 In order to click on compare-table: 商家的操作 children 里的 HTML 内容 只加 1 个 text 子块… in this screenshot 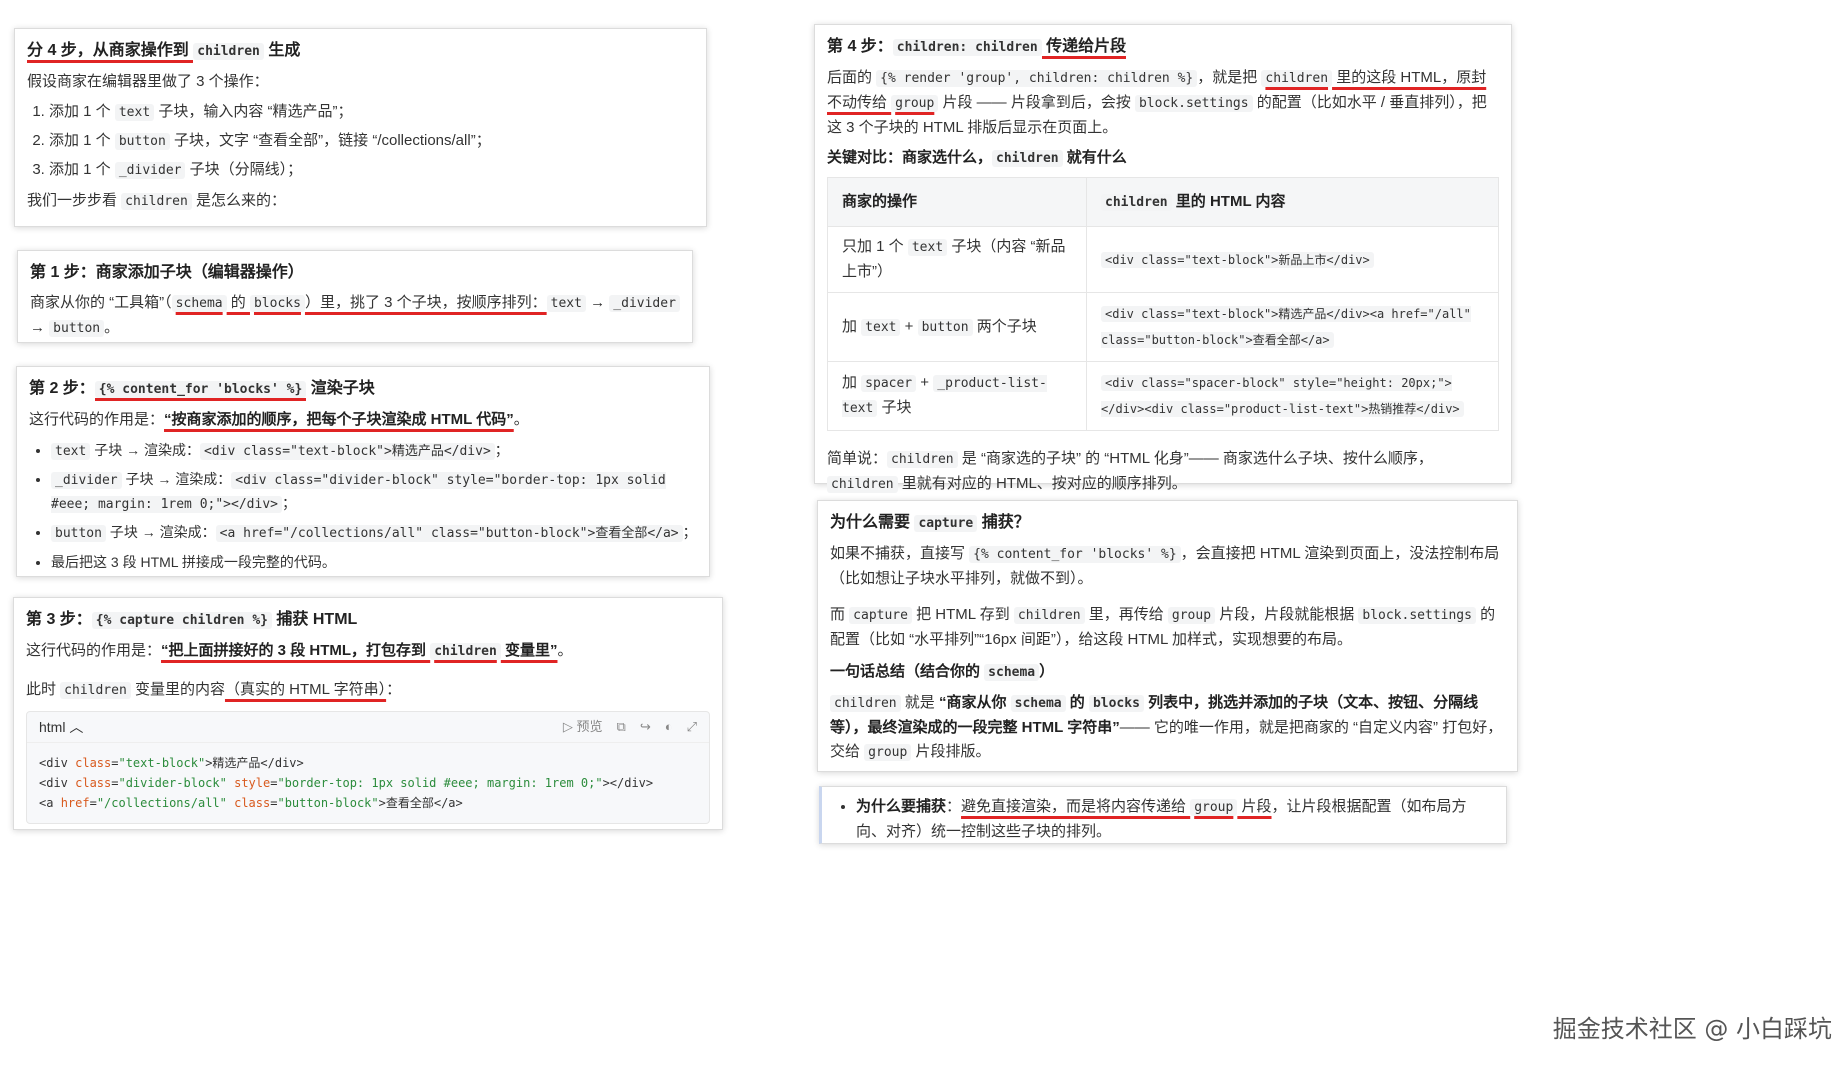, I will do `click(1163, 304)`.